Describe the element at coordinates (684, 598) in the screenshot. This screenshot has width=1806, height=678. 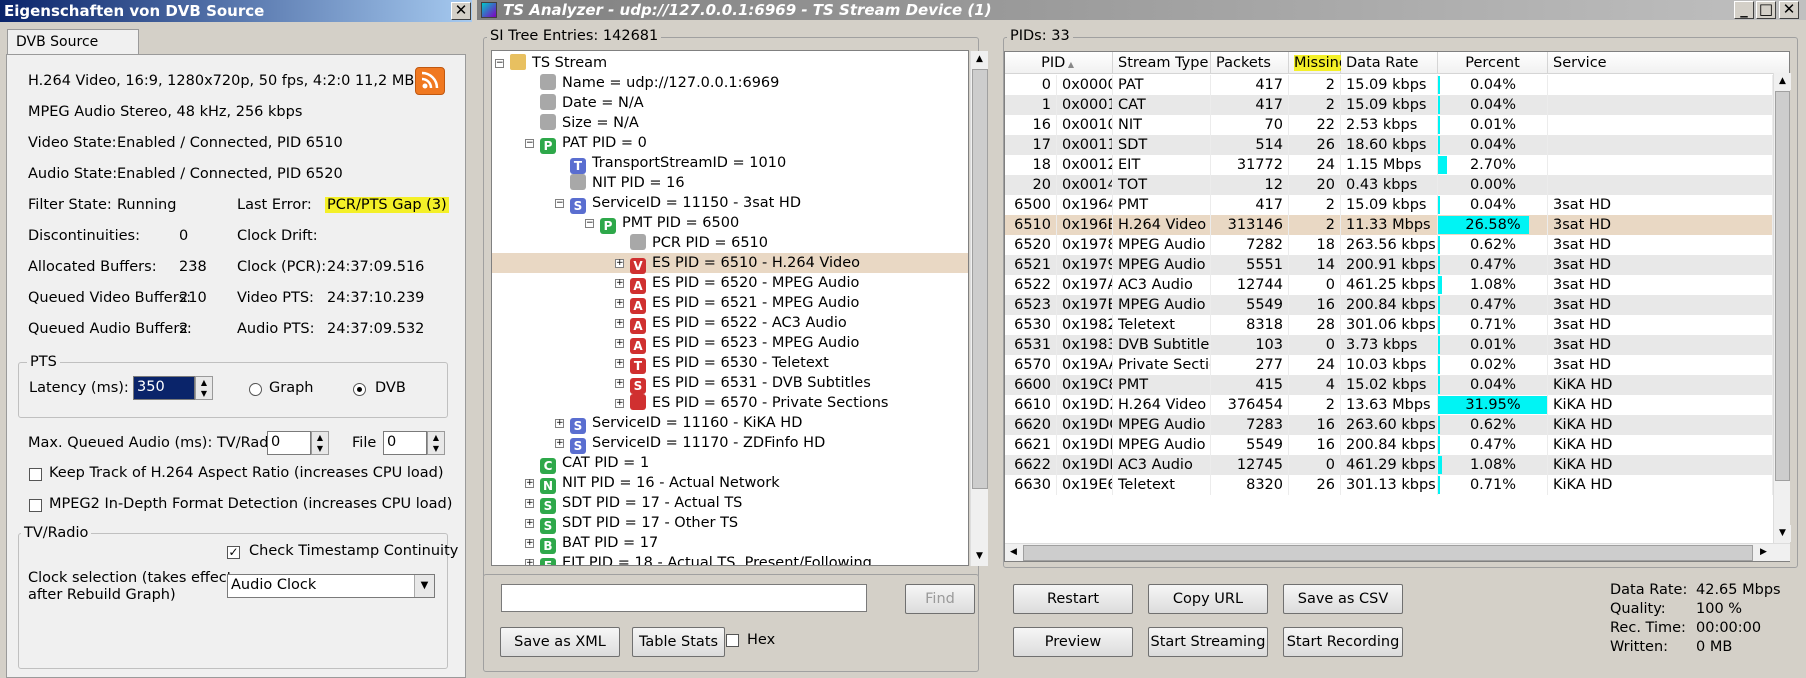
I see `find-input` at that location.